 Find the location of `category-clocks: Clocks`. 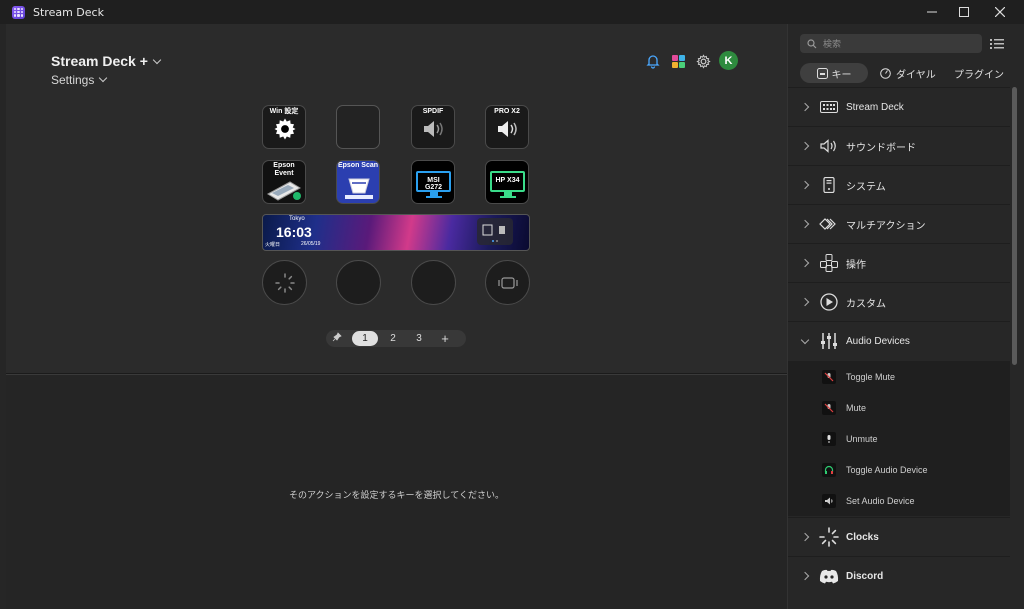

category-clocks: Clocks is located at coordinates (899, 536).